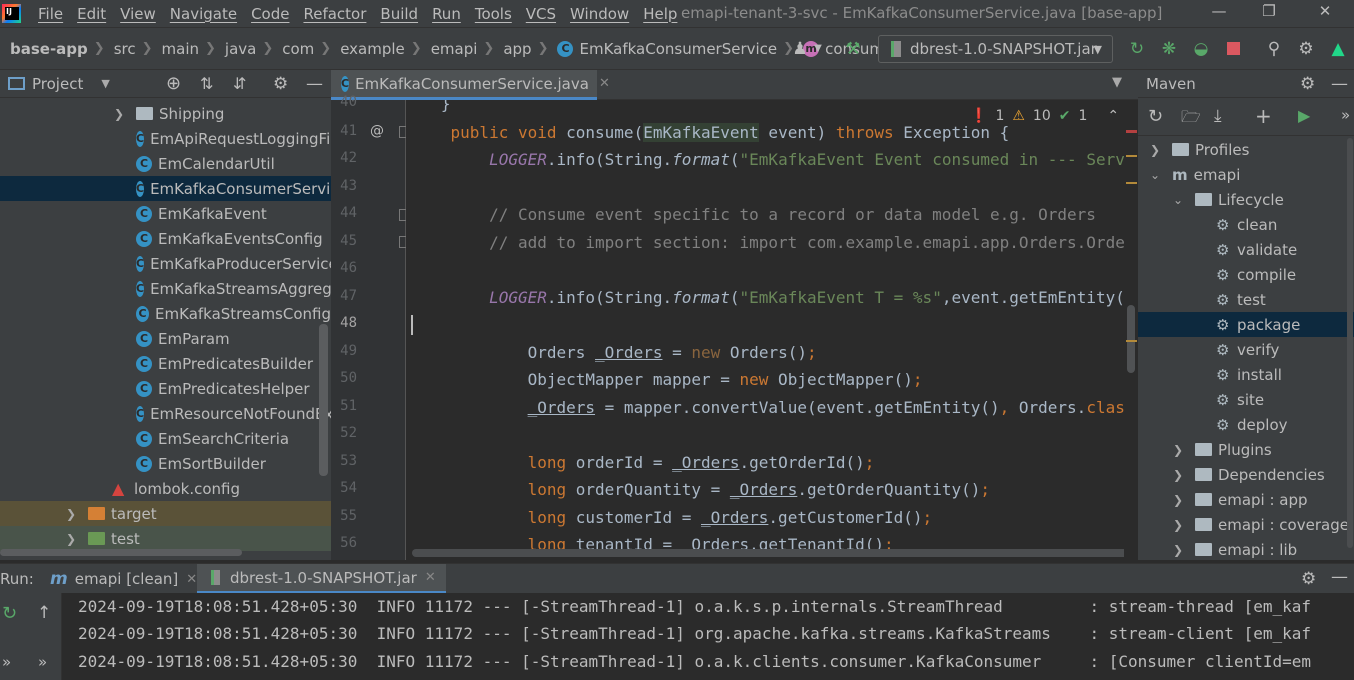 The width and height of the screenshot is (1354, 680). Describe the element at coordinates (239, 83) in the screenshot. I see `collapse-all-icon: ⇵` at that location.